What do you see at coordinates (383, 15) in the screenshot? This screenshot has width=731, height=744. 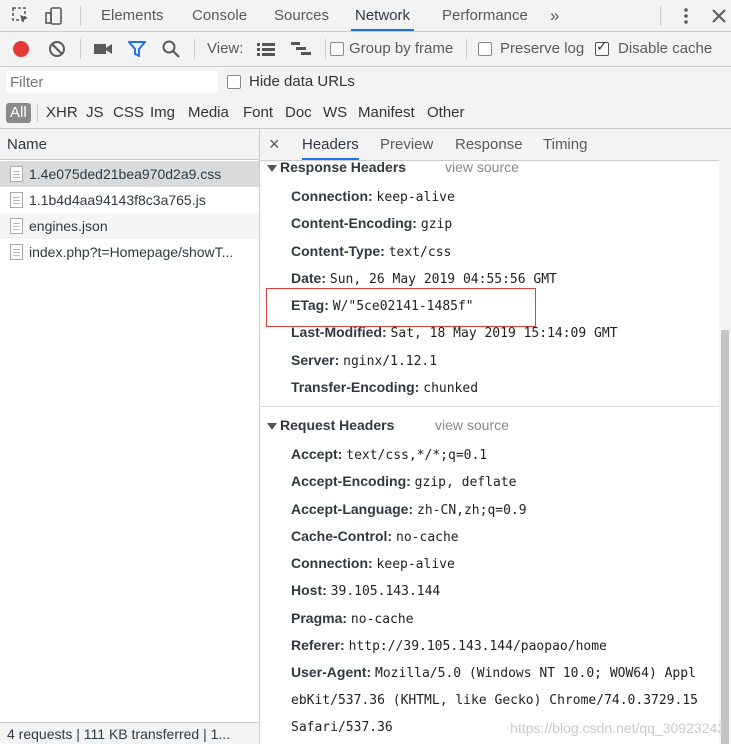 I see `tab-network: Network` at bounding box center [383, 15].